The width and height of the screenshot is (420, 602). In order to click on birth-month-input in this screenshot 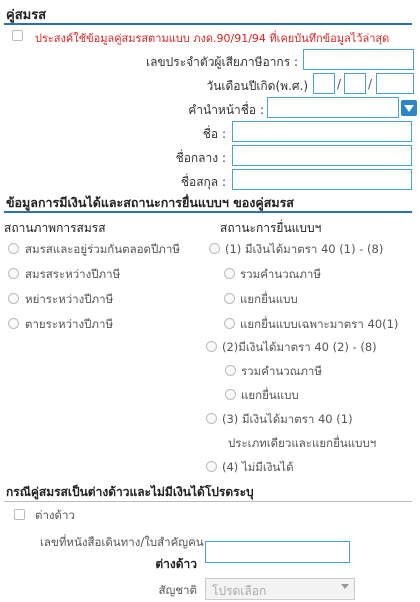, I will do `click(355, 83)`.